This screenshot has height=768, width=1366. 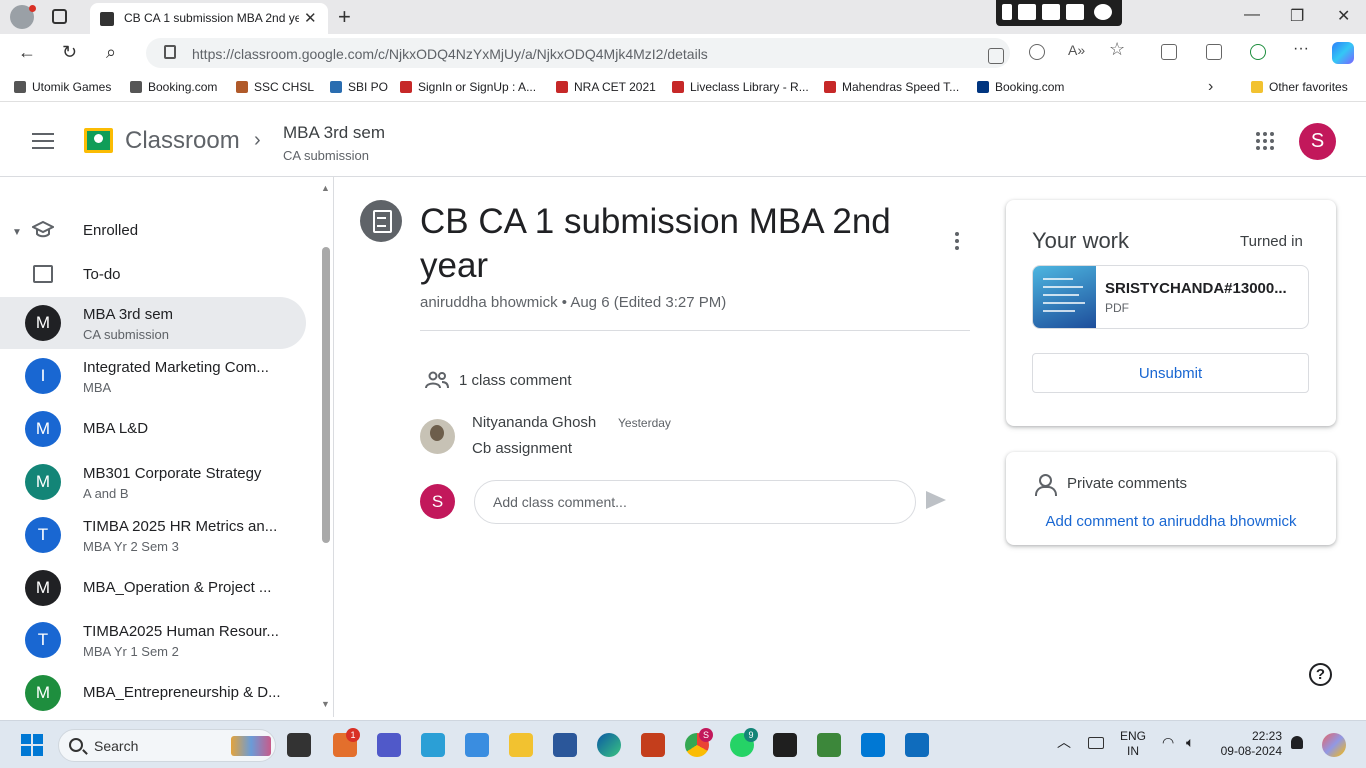 I want to click on teams-icon, so click(x=389, y=745).